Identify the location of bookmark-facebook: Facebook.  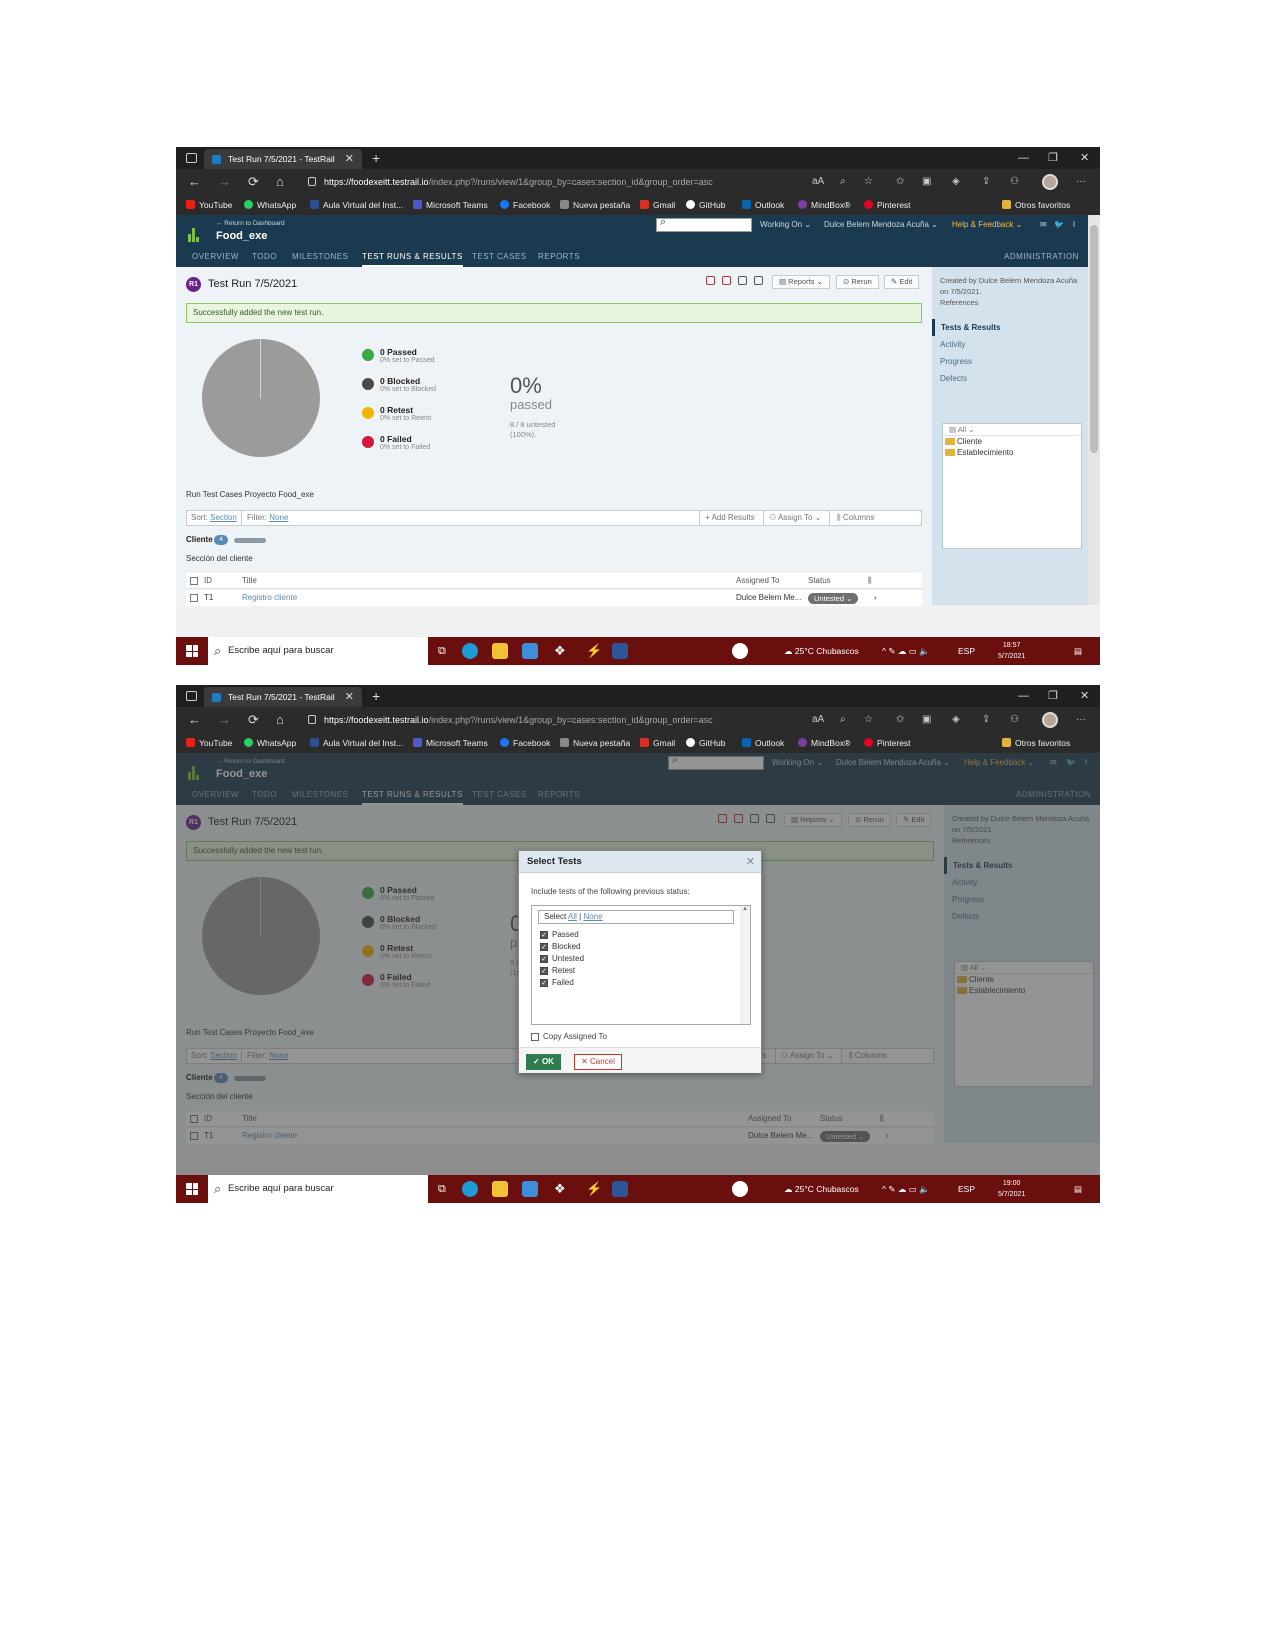
(525, 205).